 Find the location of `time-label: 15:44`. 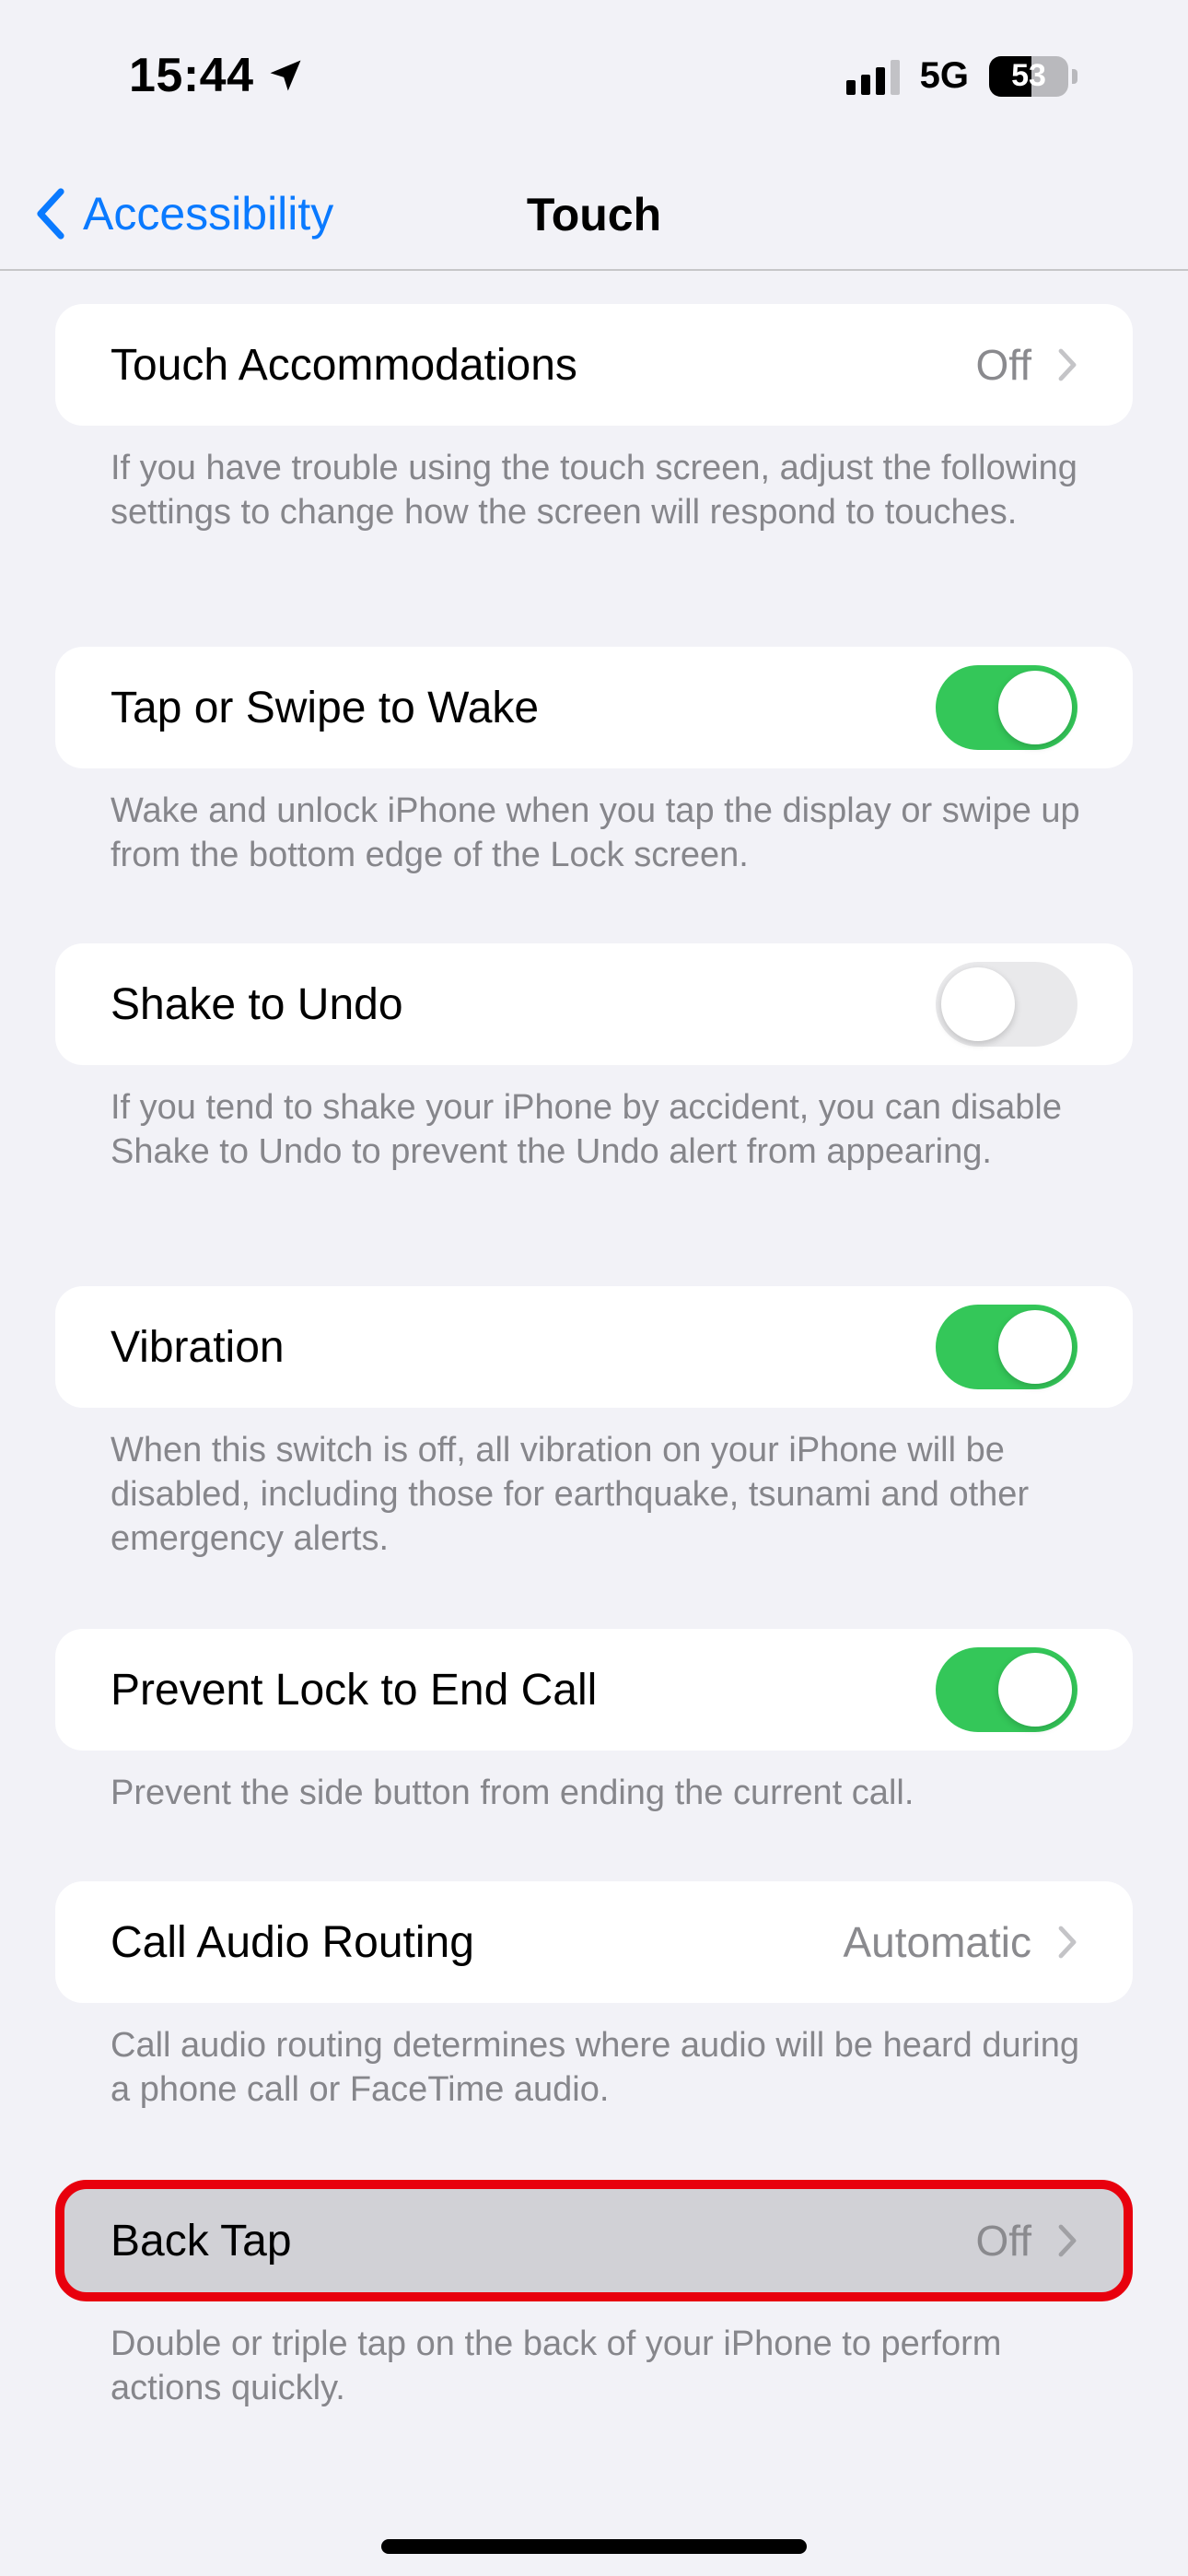

time-label: 15:44 is located at coordinates (191, 75).